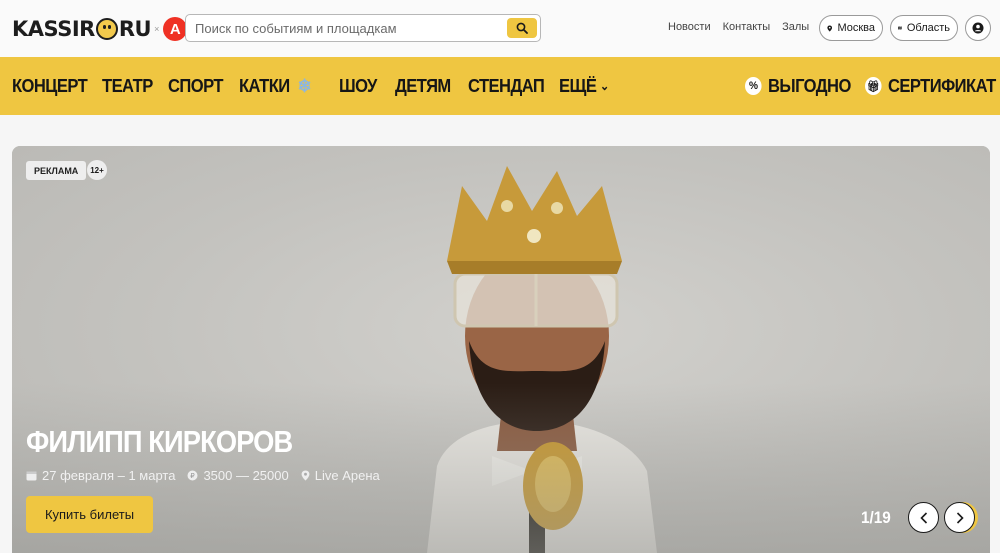 The width and height of the screenshot is (1000, 553). I want to click on nav-label: ВЫГОДНО, so click(809, 85).